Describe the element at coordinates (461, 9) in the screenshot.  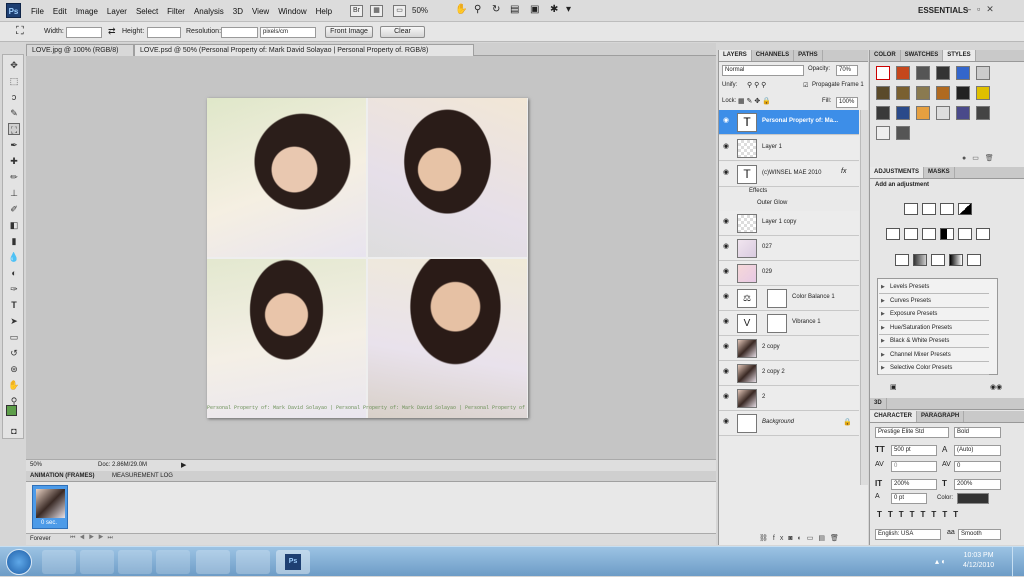
I see `hand-icon: ✋` at that location.